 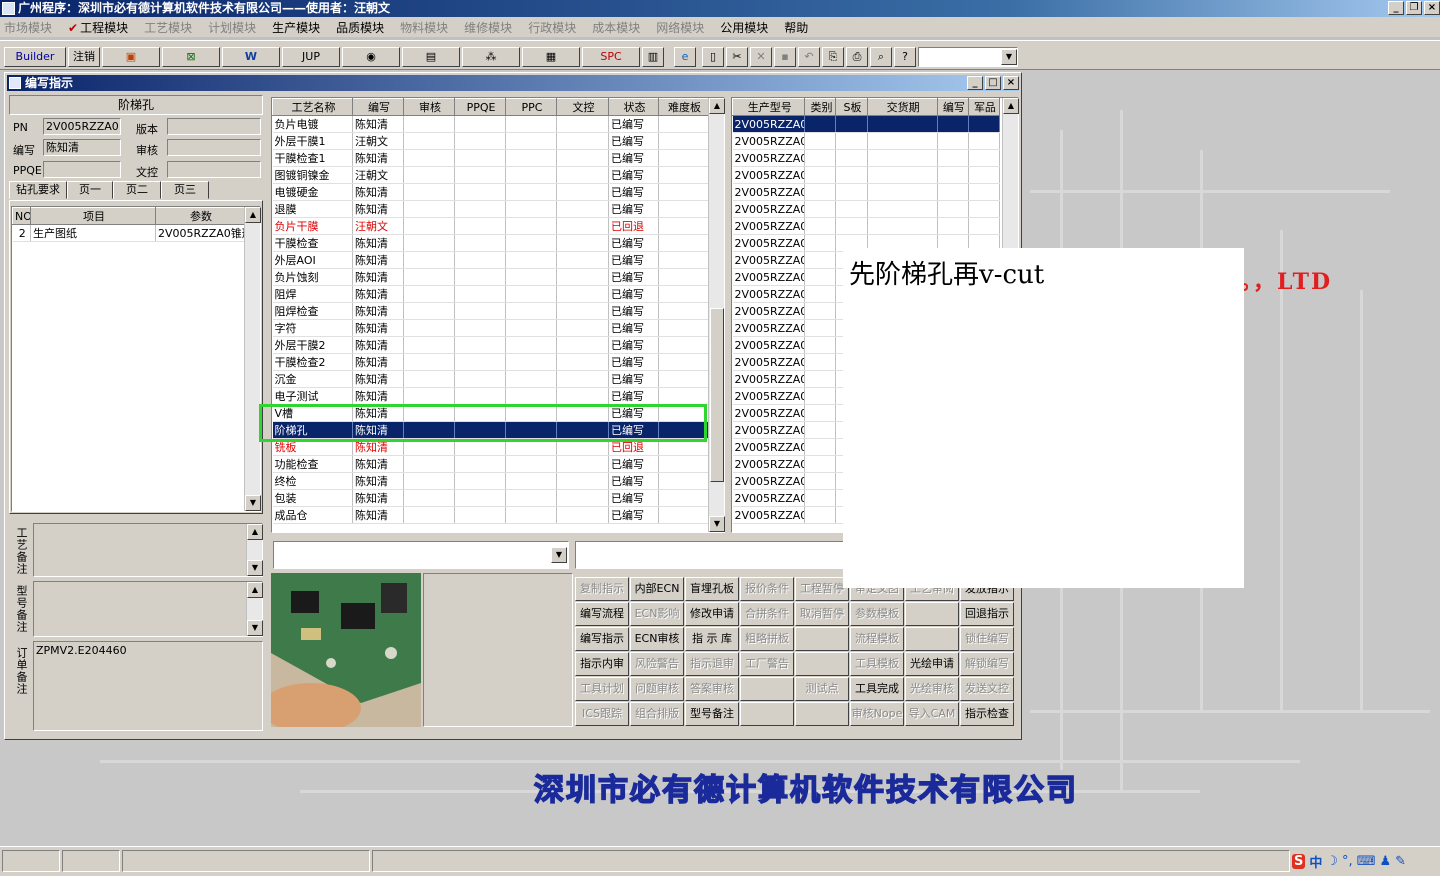 I want to click on action-button-10: 修改申请, so click(x=712, y=614).